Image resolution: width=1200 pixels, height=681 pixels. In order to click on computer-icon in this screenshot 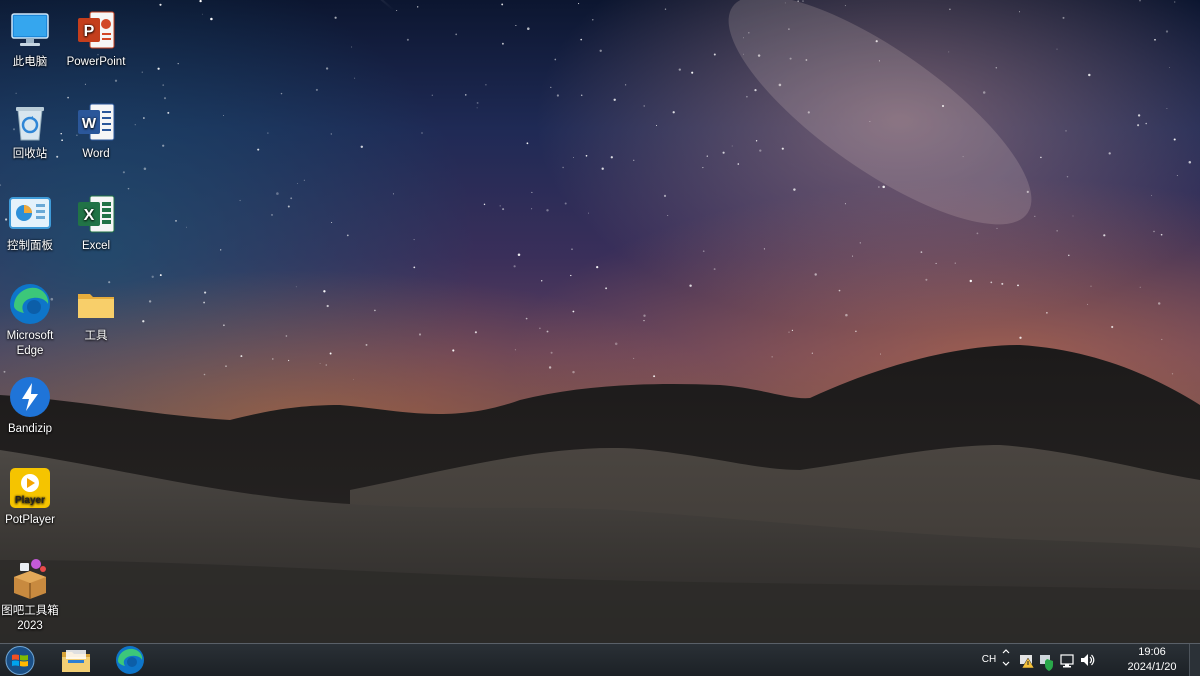, I will do `click(30, 29)`.